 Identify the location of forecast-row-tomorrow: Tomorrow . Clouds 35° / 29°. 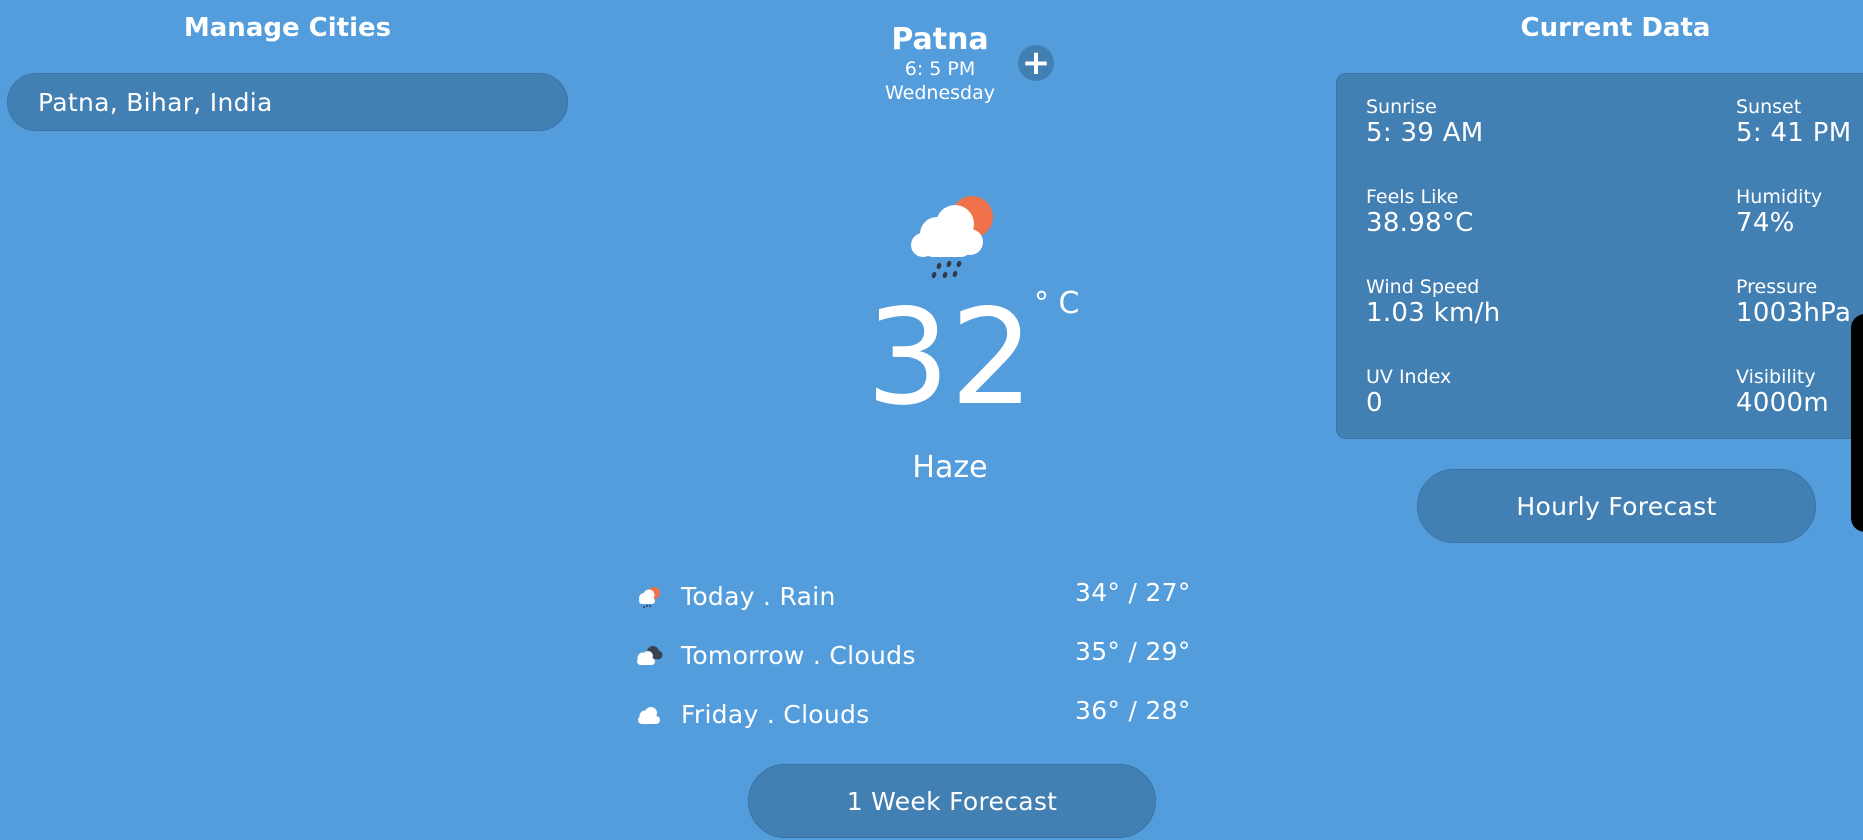
(914, 658).